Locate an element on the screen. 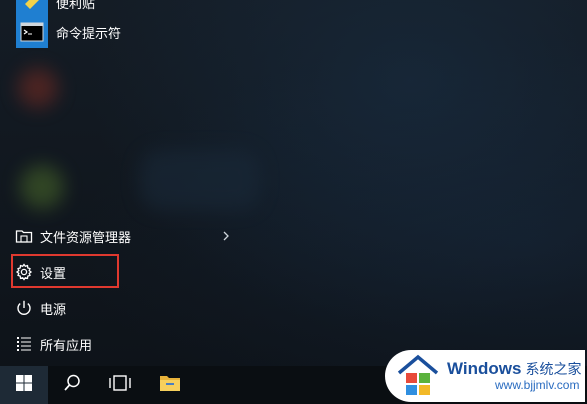 The width and height of the screenshot is (587, 404). watermark-text: Windows 系统之家 www.bjjmlv.com is located at coordinates (514, 375).